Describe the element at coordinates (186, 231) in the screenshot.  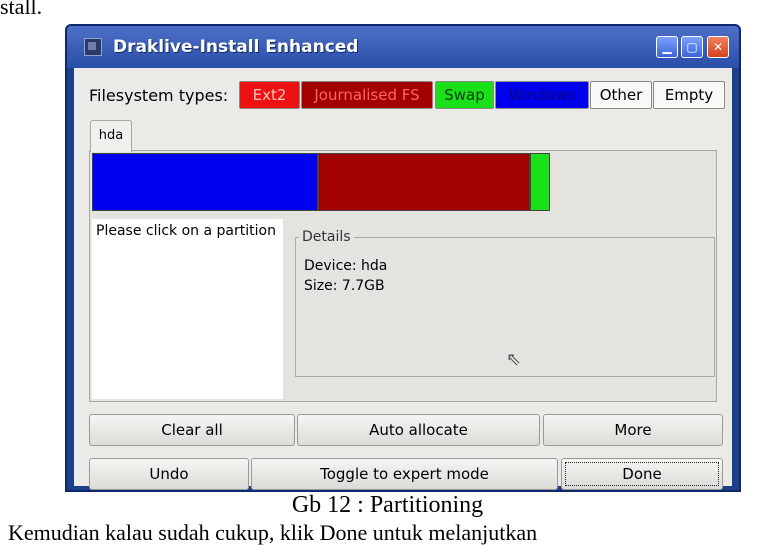
I see `partition-info-message: Please click on a partition` at that location.